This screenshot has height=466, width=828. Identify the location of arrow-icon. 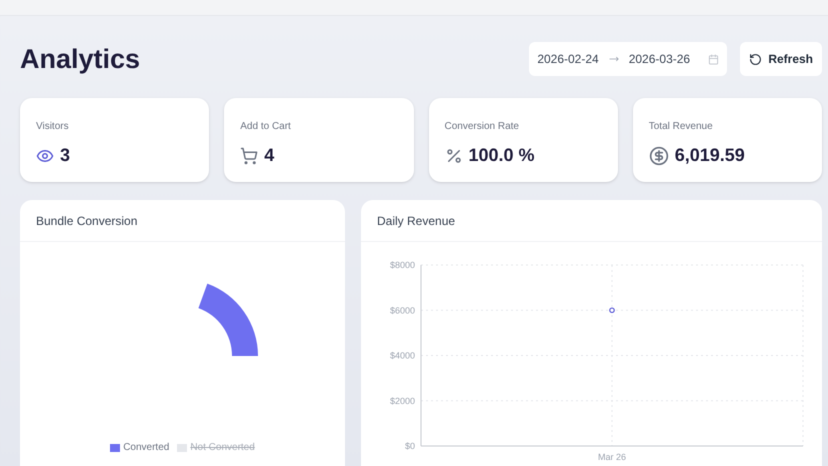
(613, 59).